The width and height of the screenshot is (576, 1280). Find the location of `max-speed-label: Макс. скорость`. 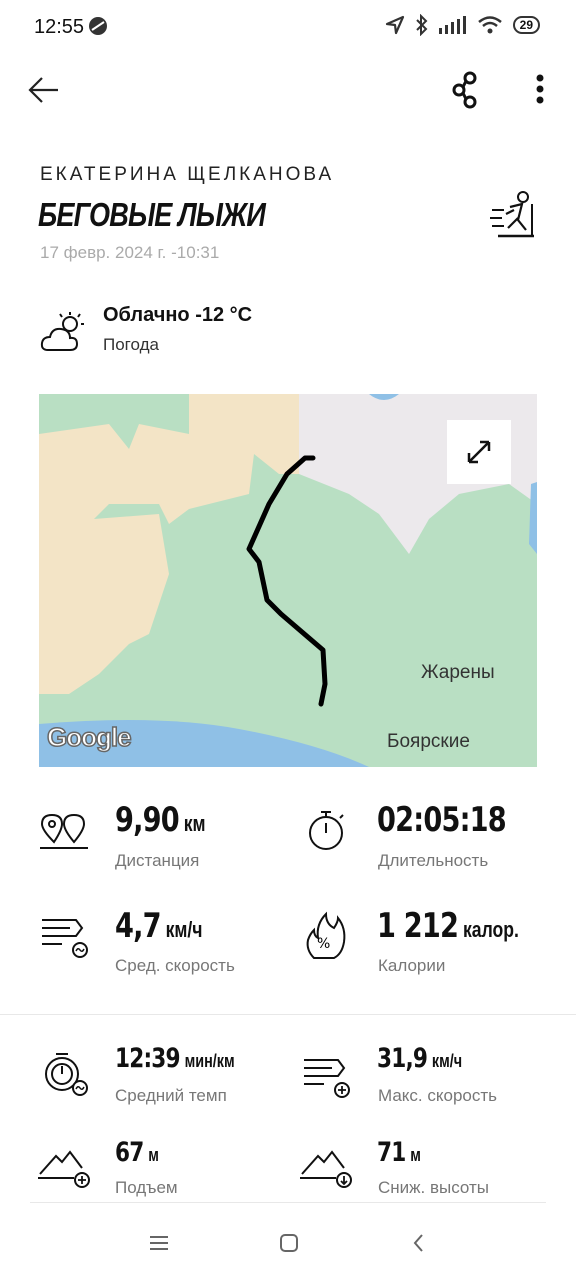

max-speed-label: Макс. скорость is located at coordinates (438, 1095).